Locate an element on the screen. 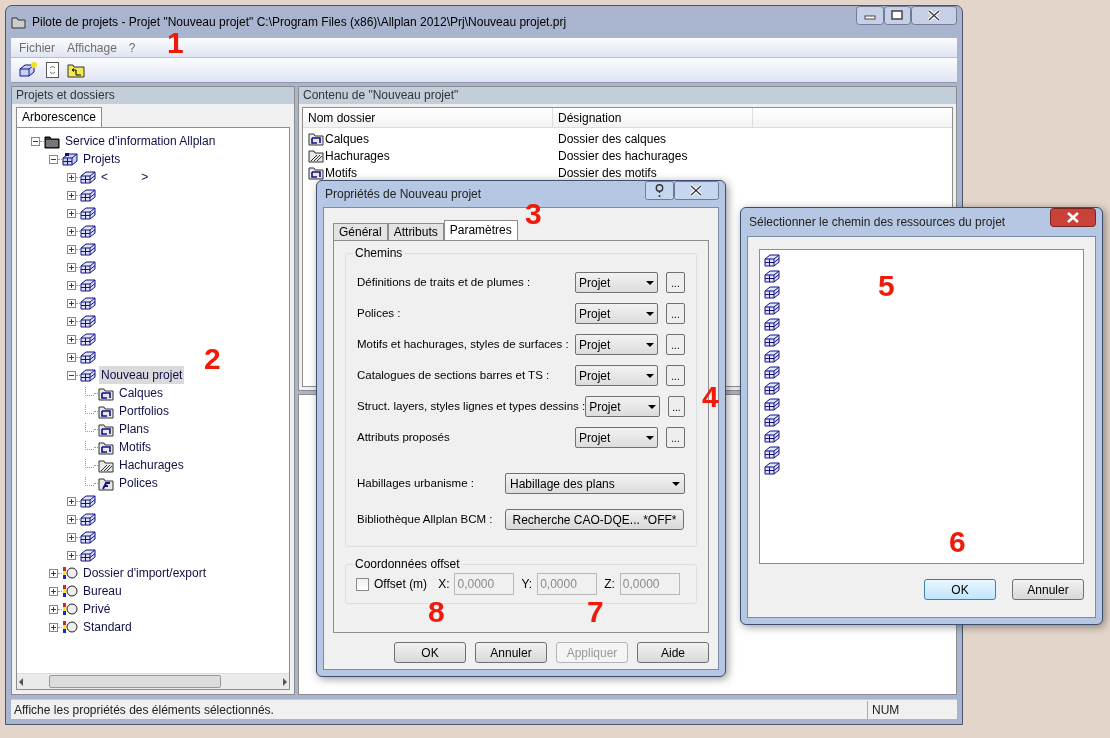 The image size is (1110, 738). status-text: Affiche les propriétés des éléments sélectionnés. is located at coordinates (144, 710).